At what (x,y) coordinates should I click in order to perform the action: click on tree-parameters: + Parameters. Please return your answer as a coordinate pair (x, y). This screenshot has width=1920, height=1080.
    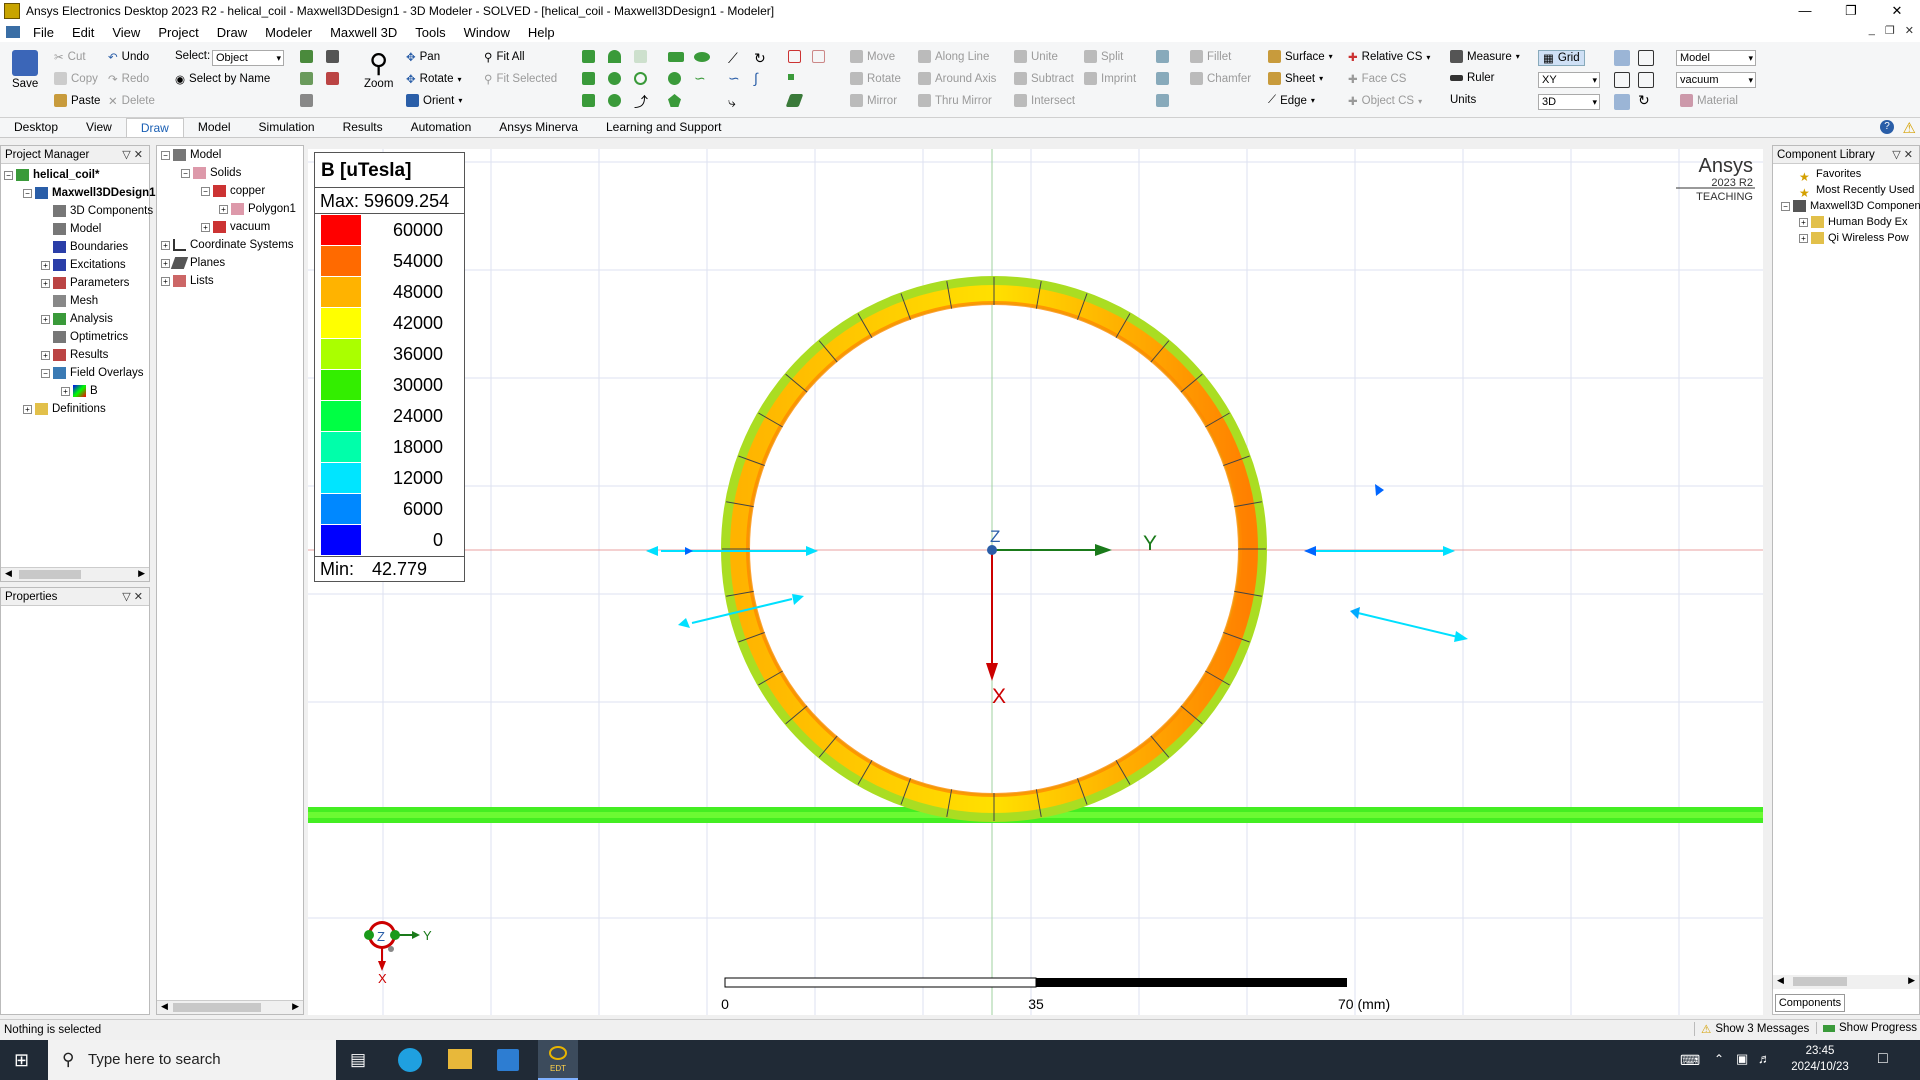
    Looking at the image, I should click on (85, 283).